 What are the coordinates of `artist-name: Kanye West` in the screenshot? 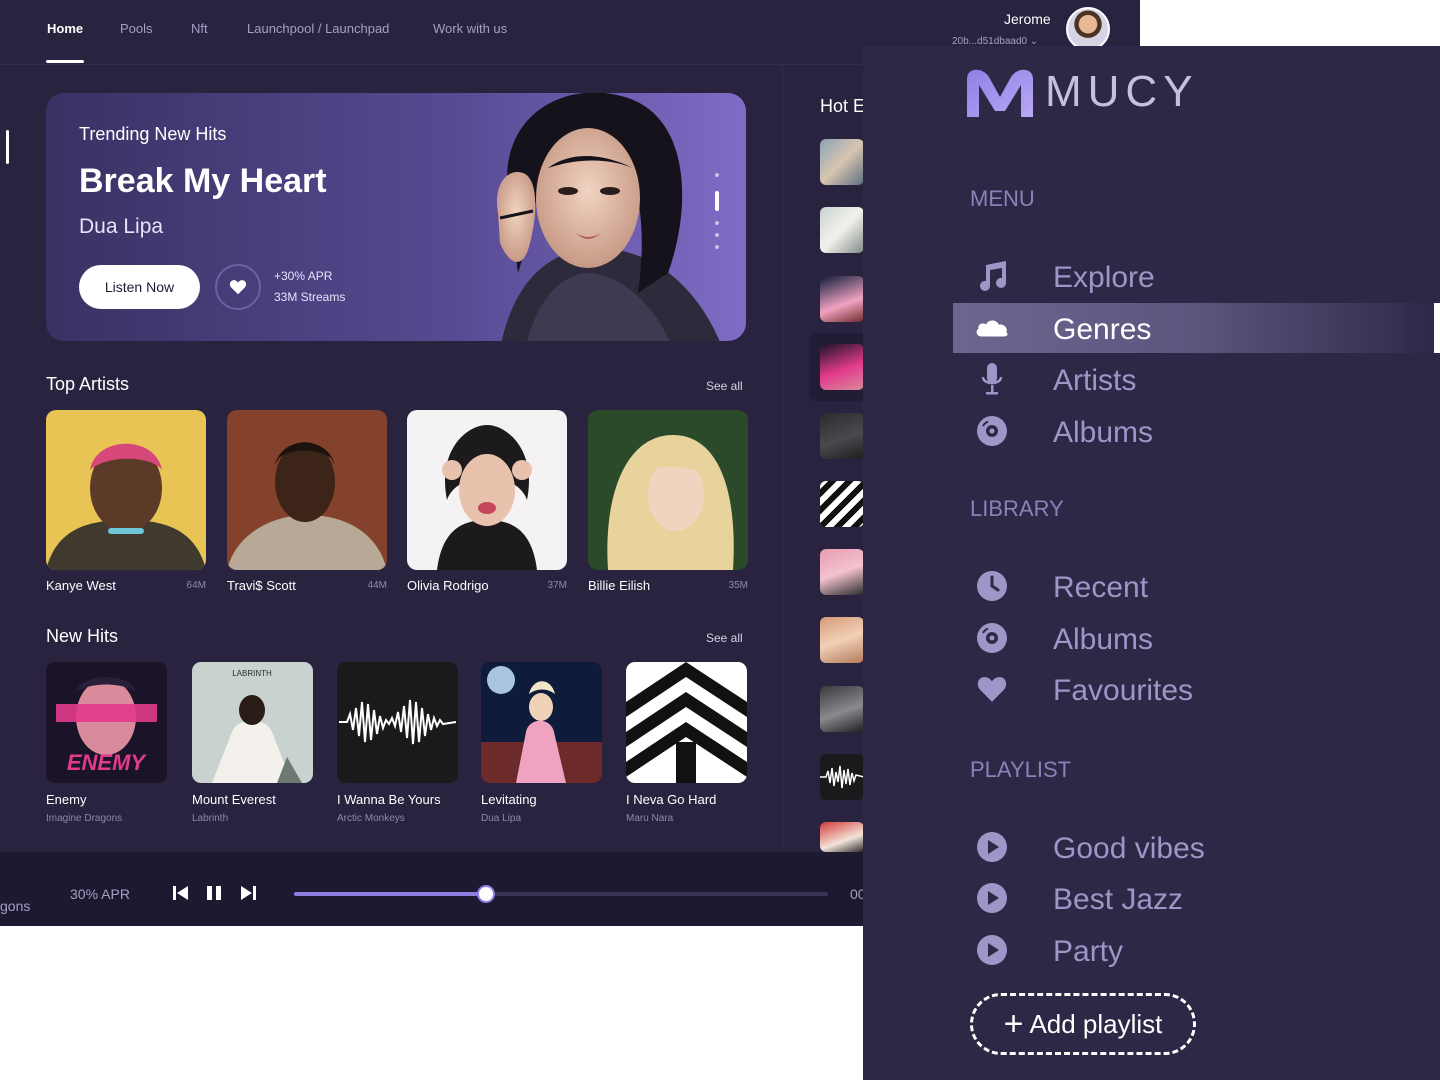 It's located at (81, 585).